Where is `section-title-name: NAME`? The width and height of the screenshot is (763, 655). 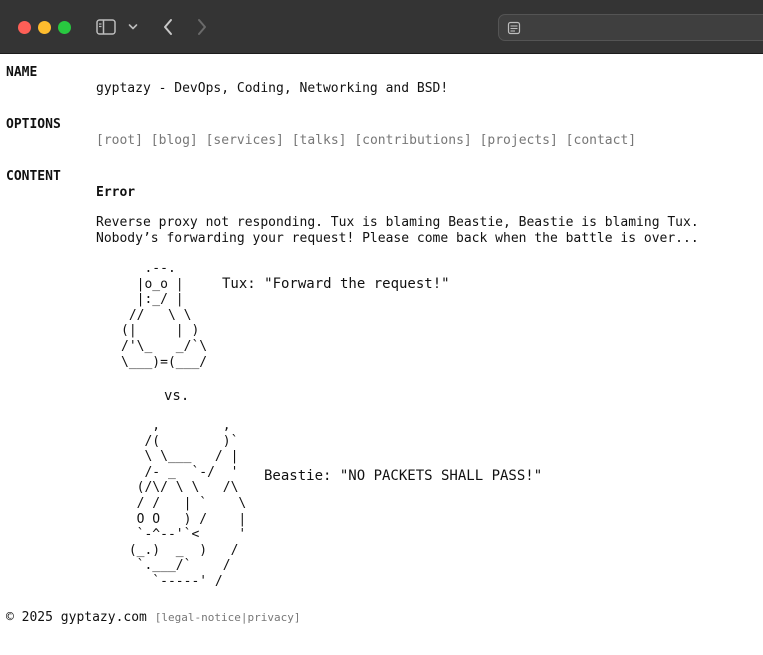 section-title-name: NAME is located at coordinates (22, 72).